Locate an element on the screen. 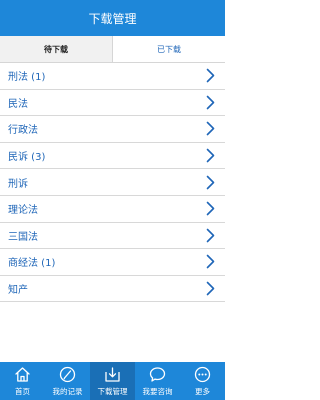  list-item-label: 民法 is located at coordinates (18, 104).